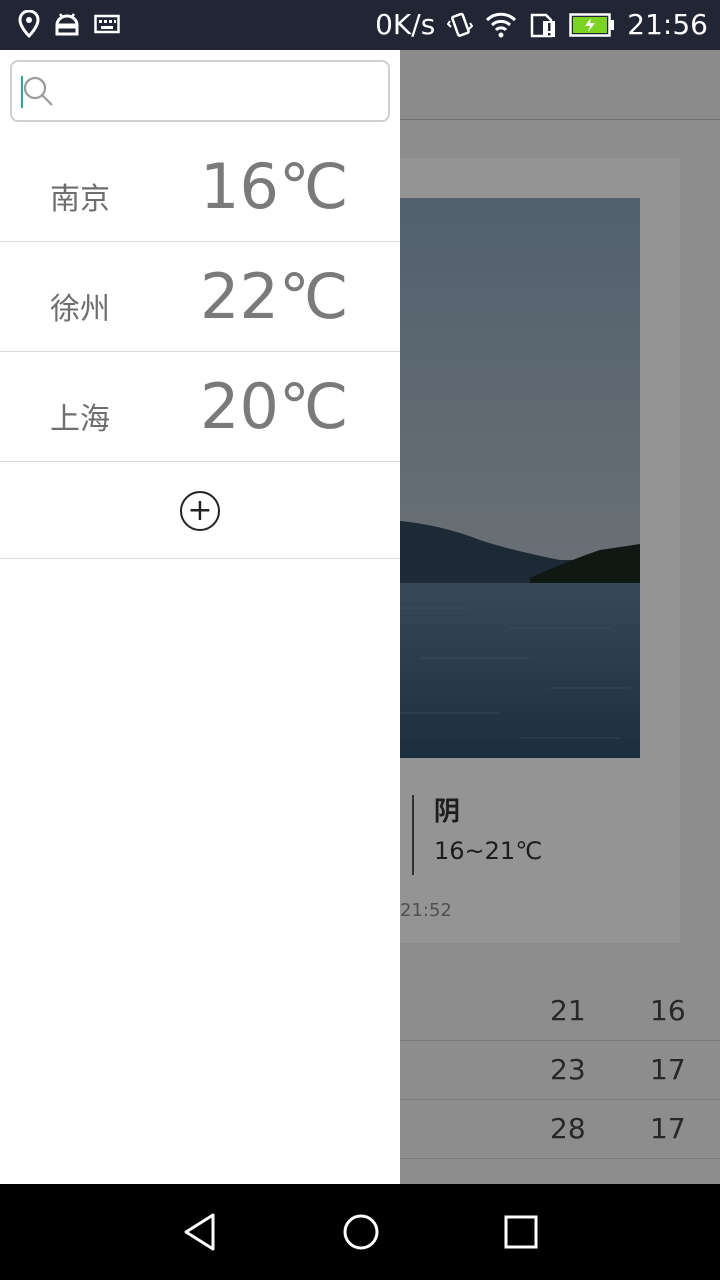  I want to click on network-speed: 0K/s, so click(405, 24).